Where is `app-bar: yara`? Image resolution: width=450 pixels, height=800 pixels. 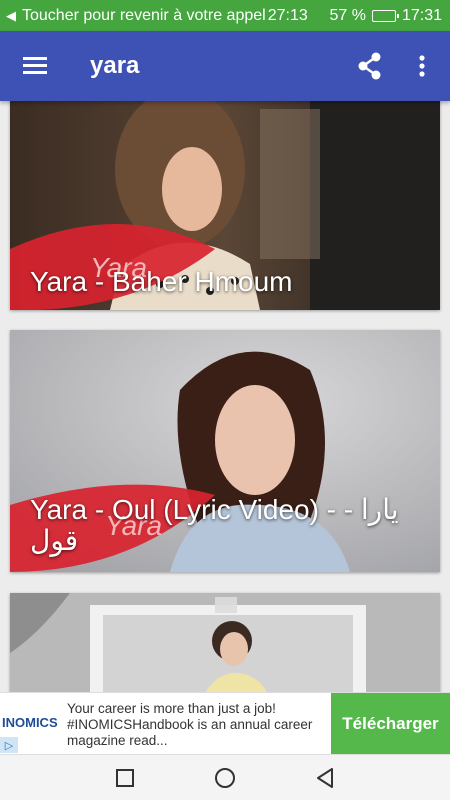 app-bar: yara is located at coordinates (225, 66).